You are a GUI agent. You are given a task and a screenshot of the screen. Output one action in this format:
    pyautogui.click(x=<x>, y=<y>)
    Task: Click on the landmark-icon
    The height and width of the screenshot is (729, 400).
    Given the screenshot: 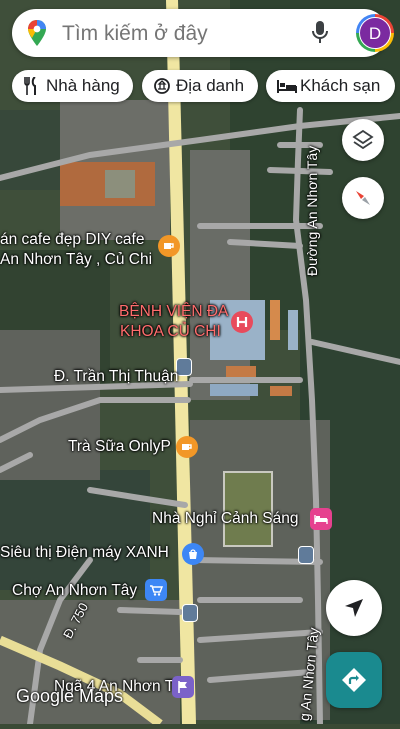 What is the action you would take?
    pyautogui.click(x=162, y=86)
    